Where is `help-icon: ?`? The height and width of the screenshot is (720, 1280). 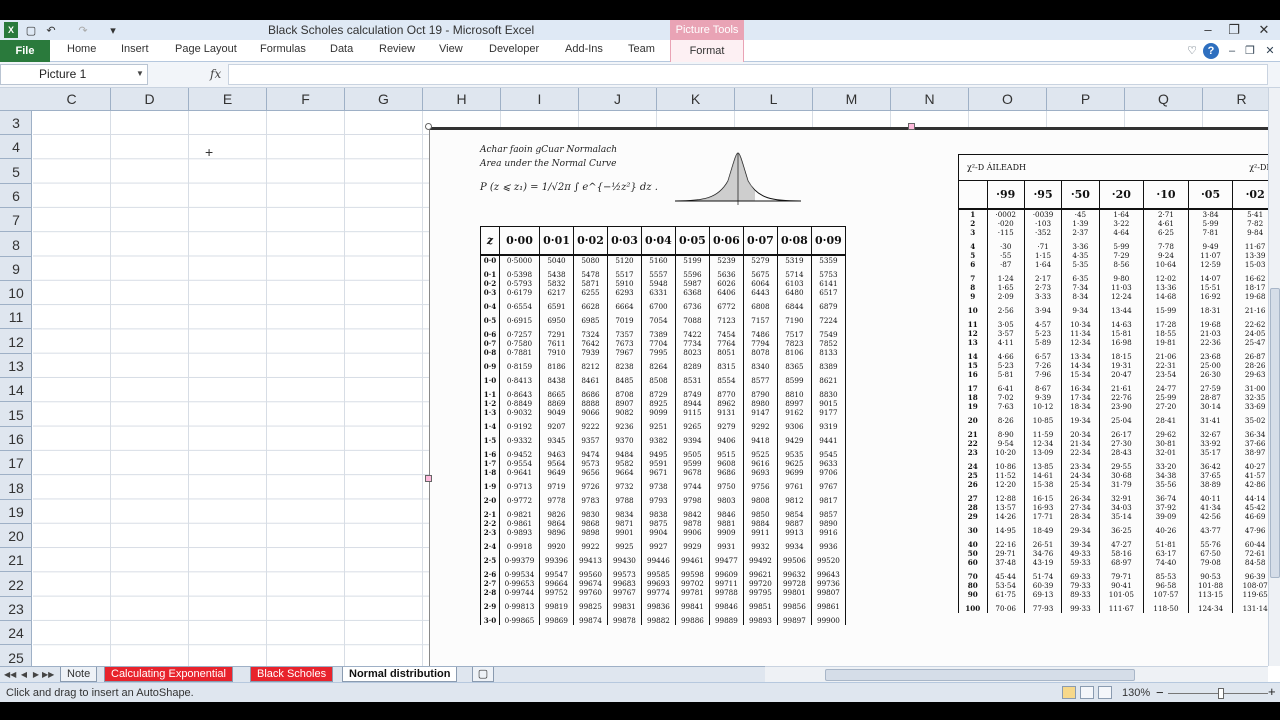
help-icon: ? is located at coordinates (1211, 51).